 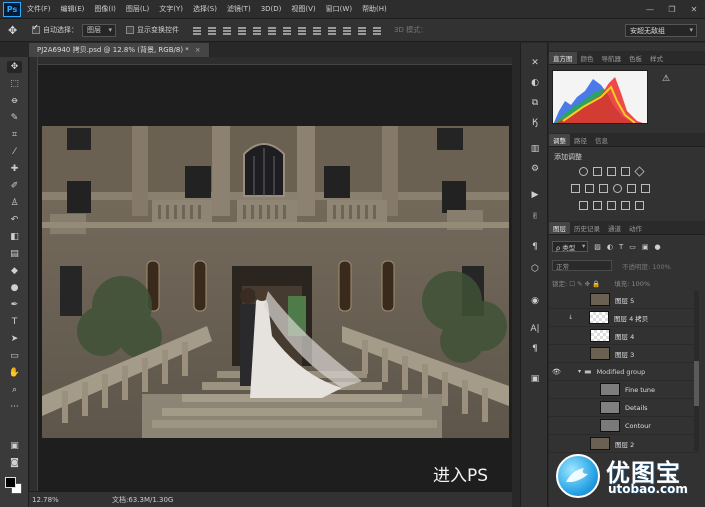 I want to click on tab-actions: 动作, so click(x=635, y=228).